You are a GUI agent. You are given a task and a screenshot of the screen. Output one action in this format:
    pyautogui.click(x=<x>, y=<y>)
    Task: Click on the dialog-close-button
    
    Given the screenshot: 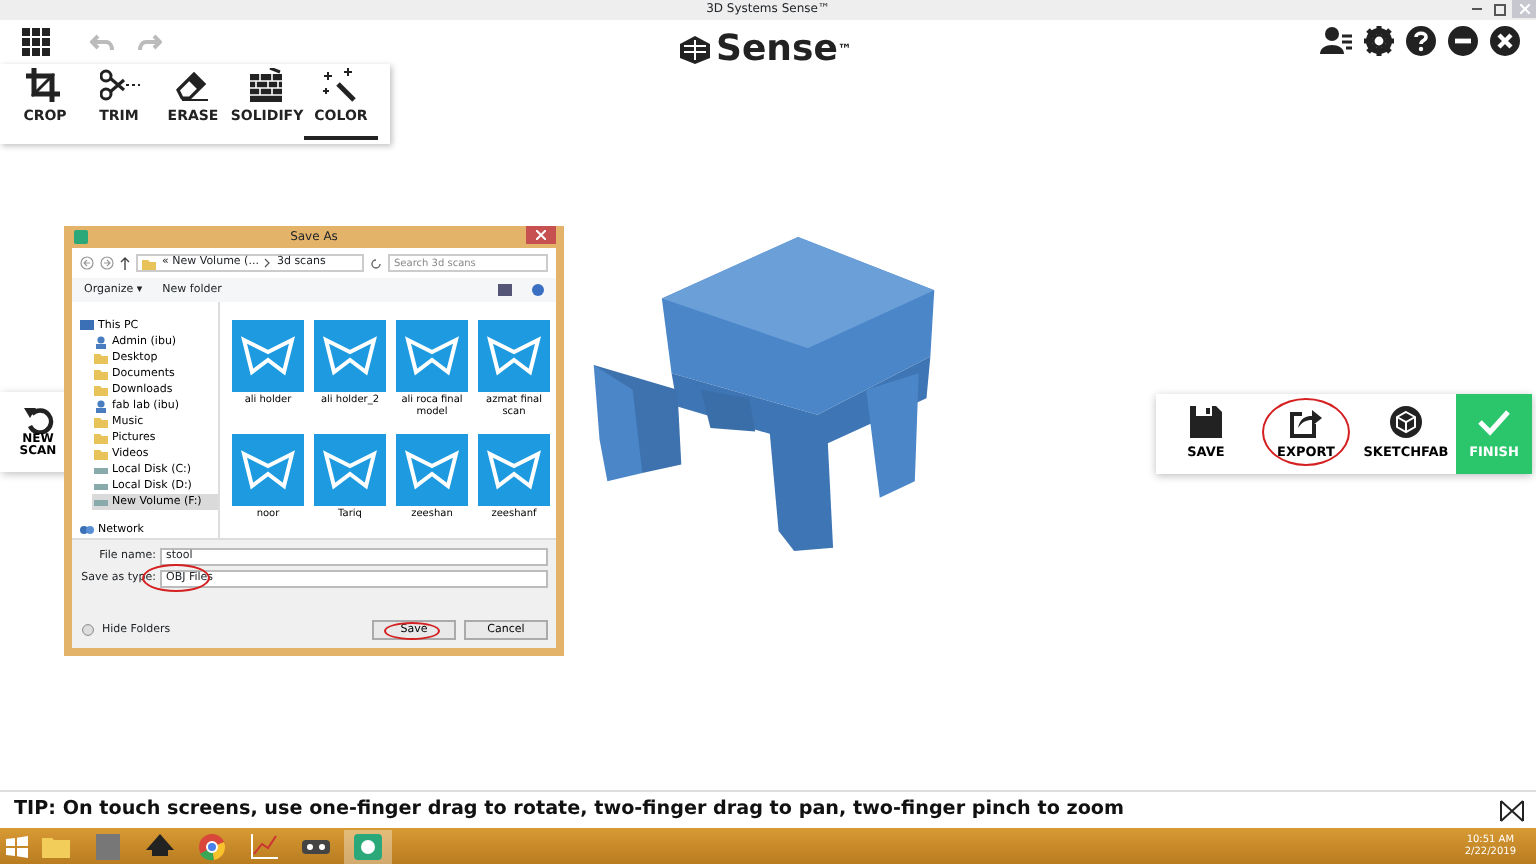 What is the action you would take?
    pyautogui.click(x=541, y=235)
    